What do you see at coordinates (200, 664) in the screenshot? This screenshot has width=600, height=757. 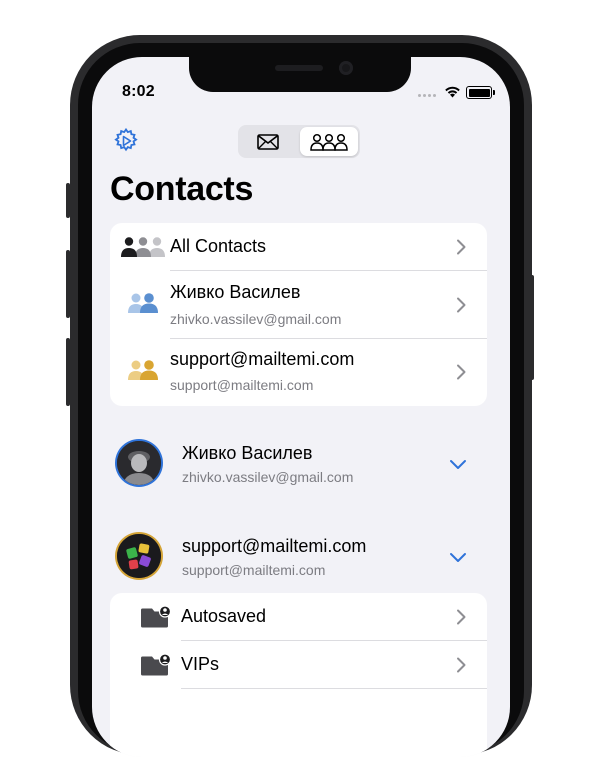 I see `folder-label: VIPs` at bounding box center [200, 664].